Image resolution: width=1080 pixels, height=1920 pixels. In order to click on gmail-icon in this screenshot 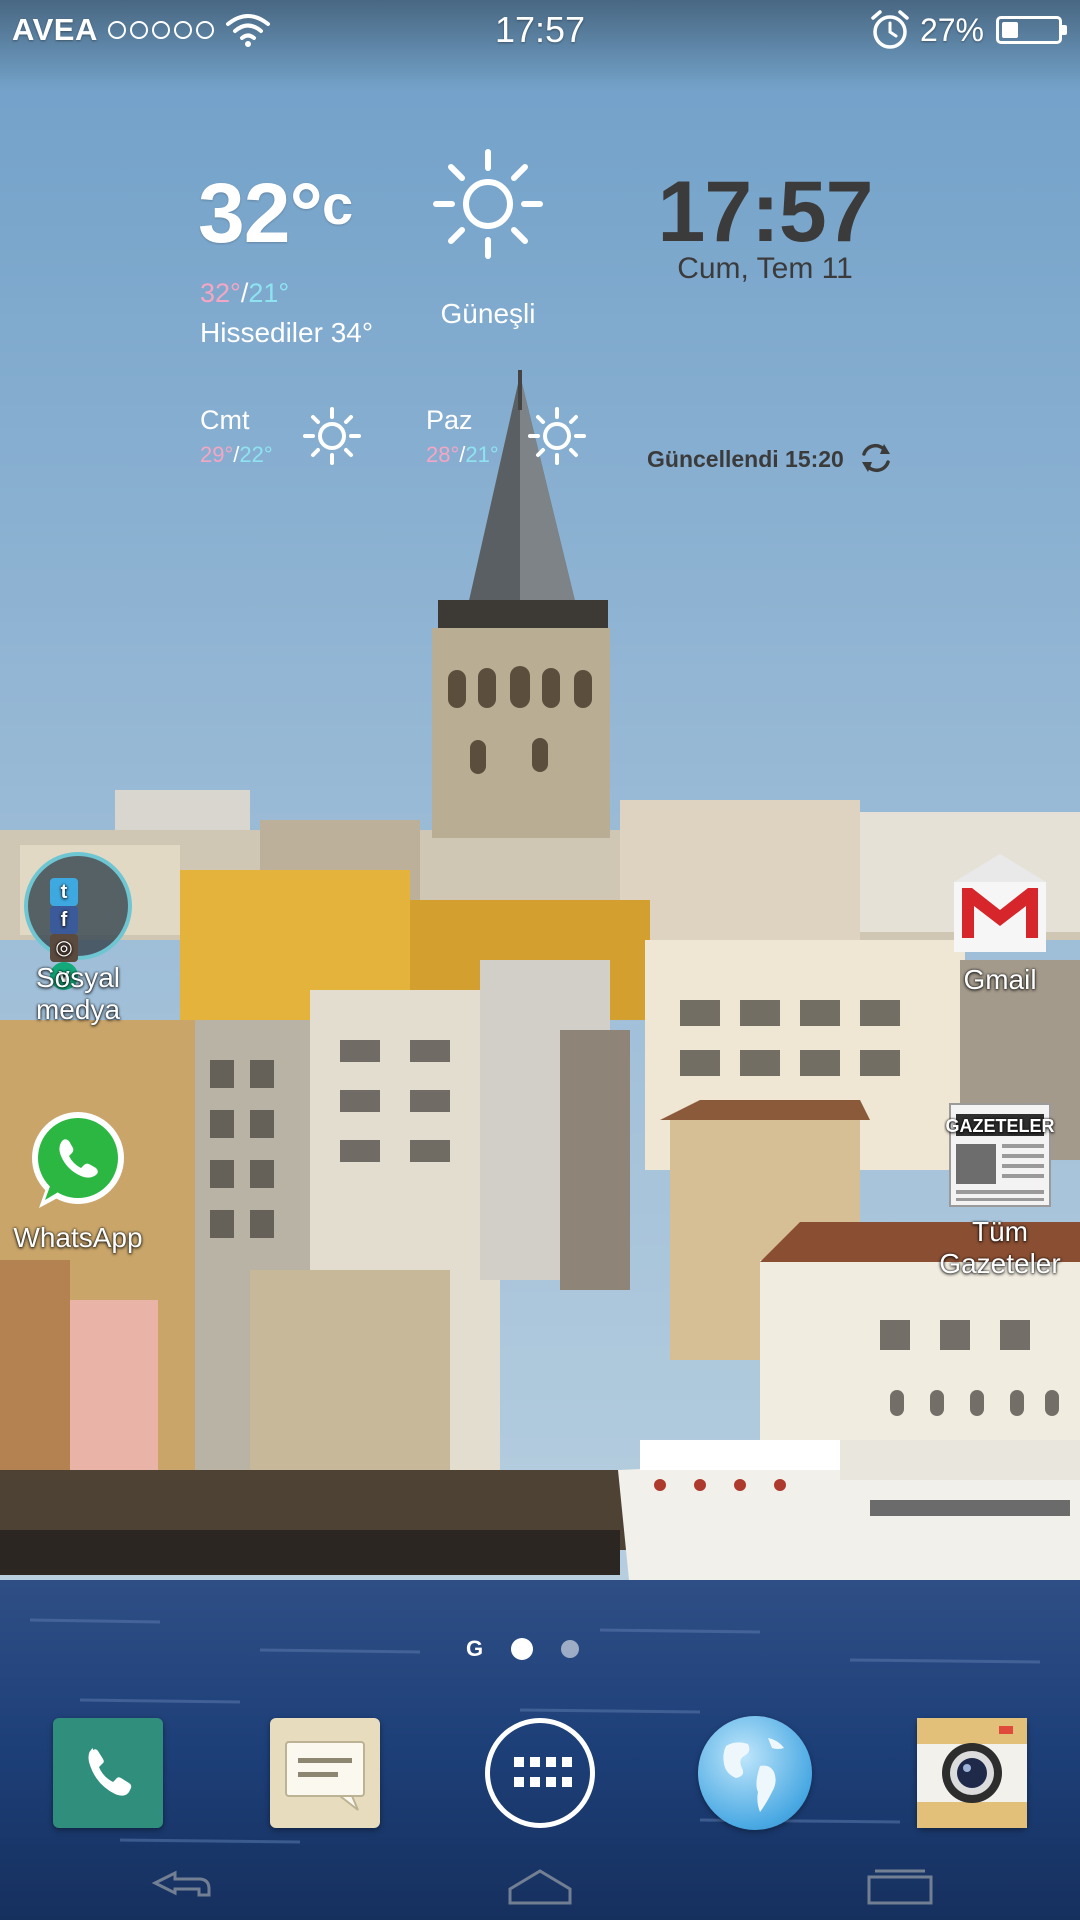, I will do `click(1000, 903)`.